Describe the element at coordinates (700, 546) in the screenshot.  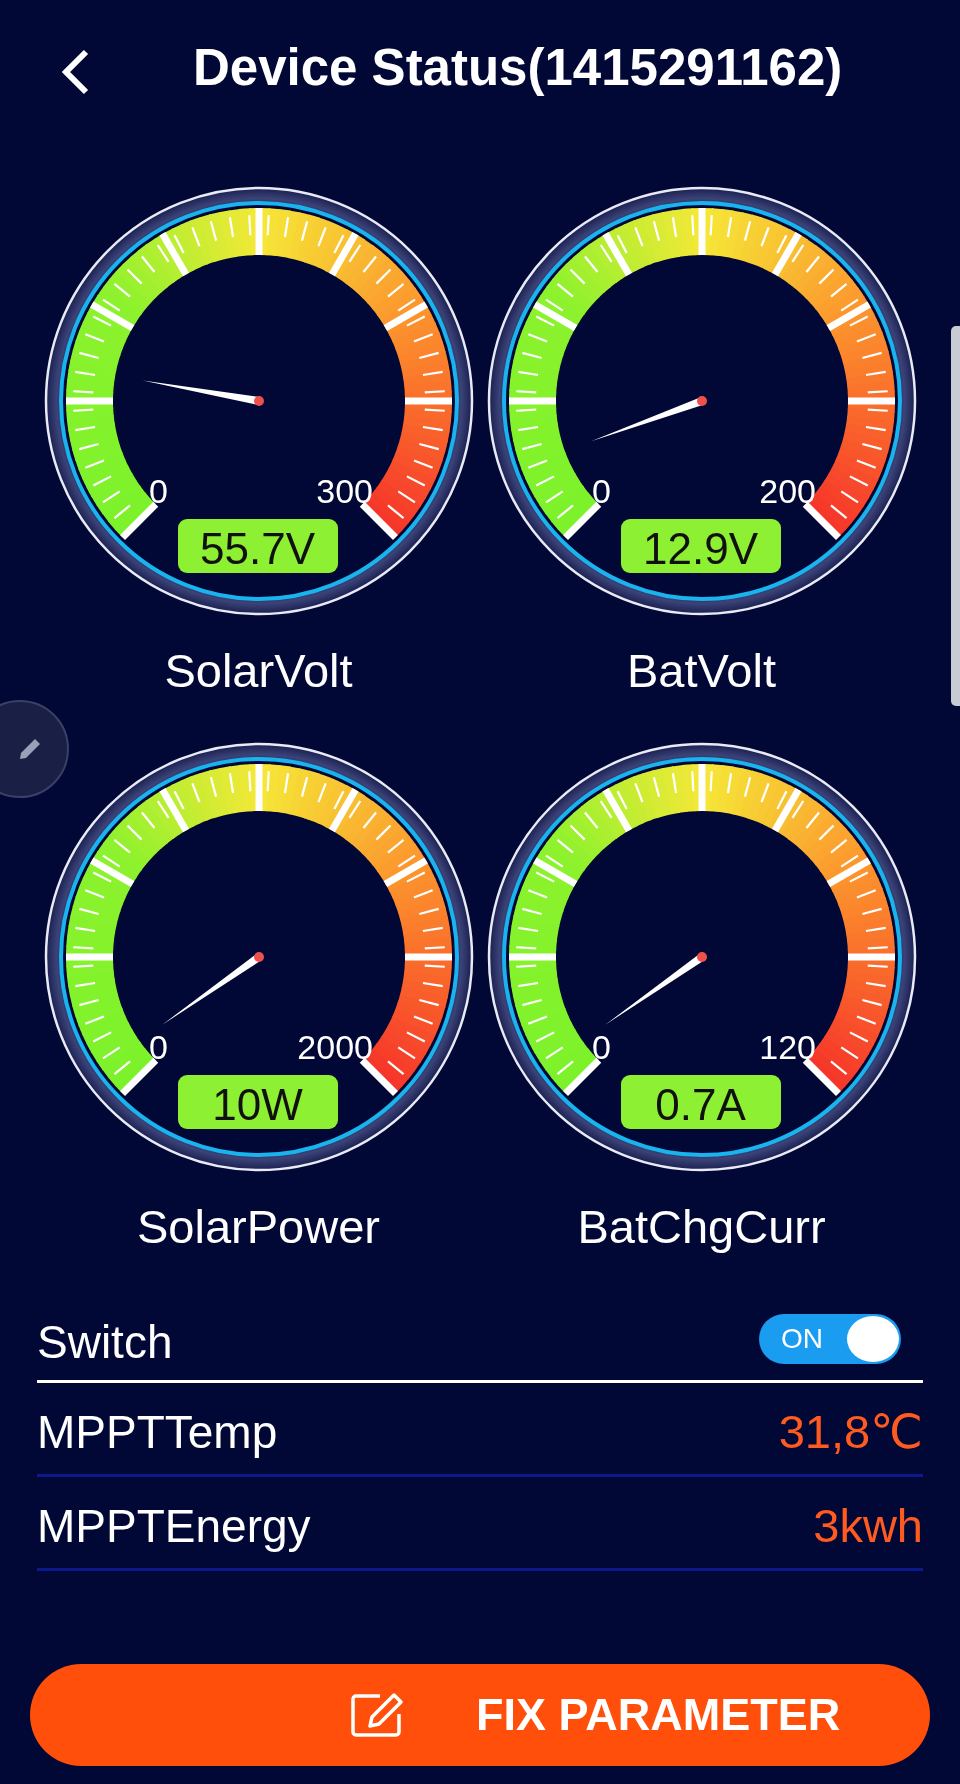
I see `gauge-reading: 12.9V` at that location.